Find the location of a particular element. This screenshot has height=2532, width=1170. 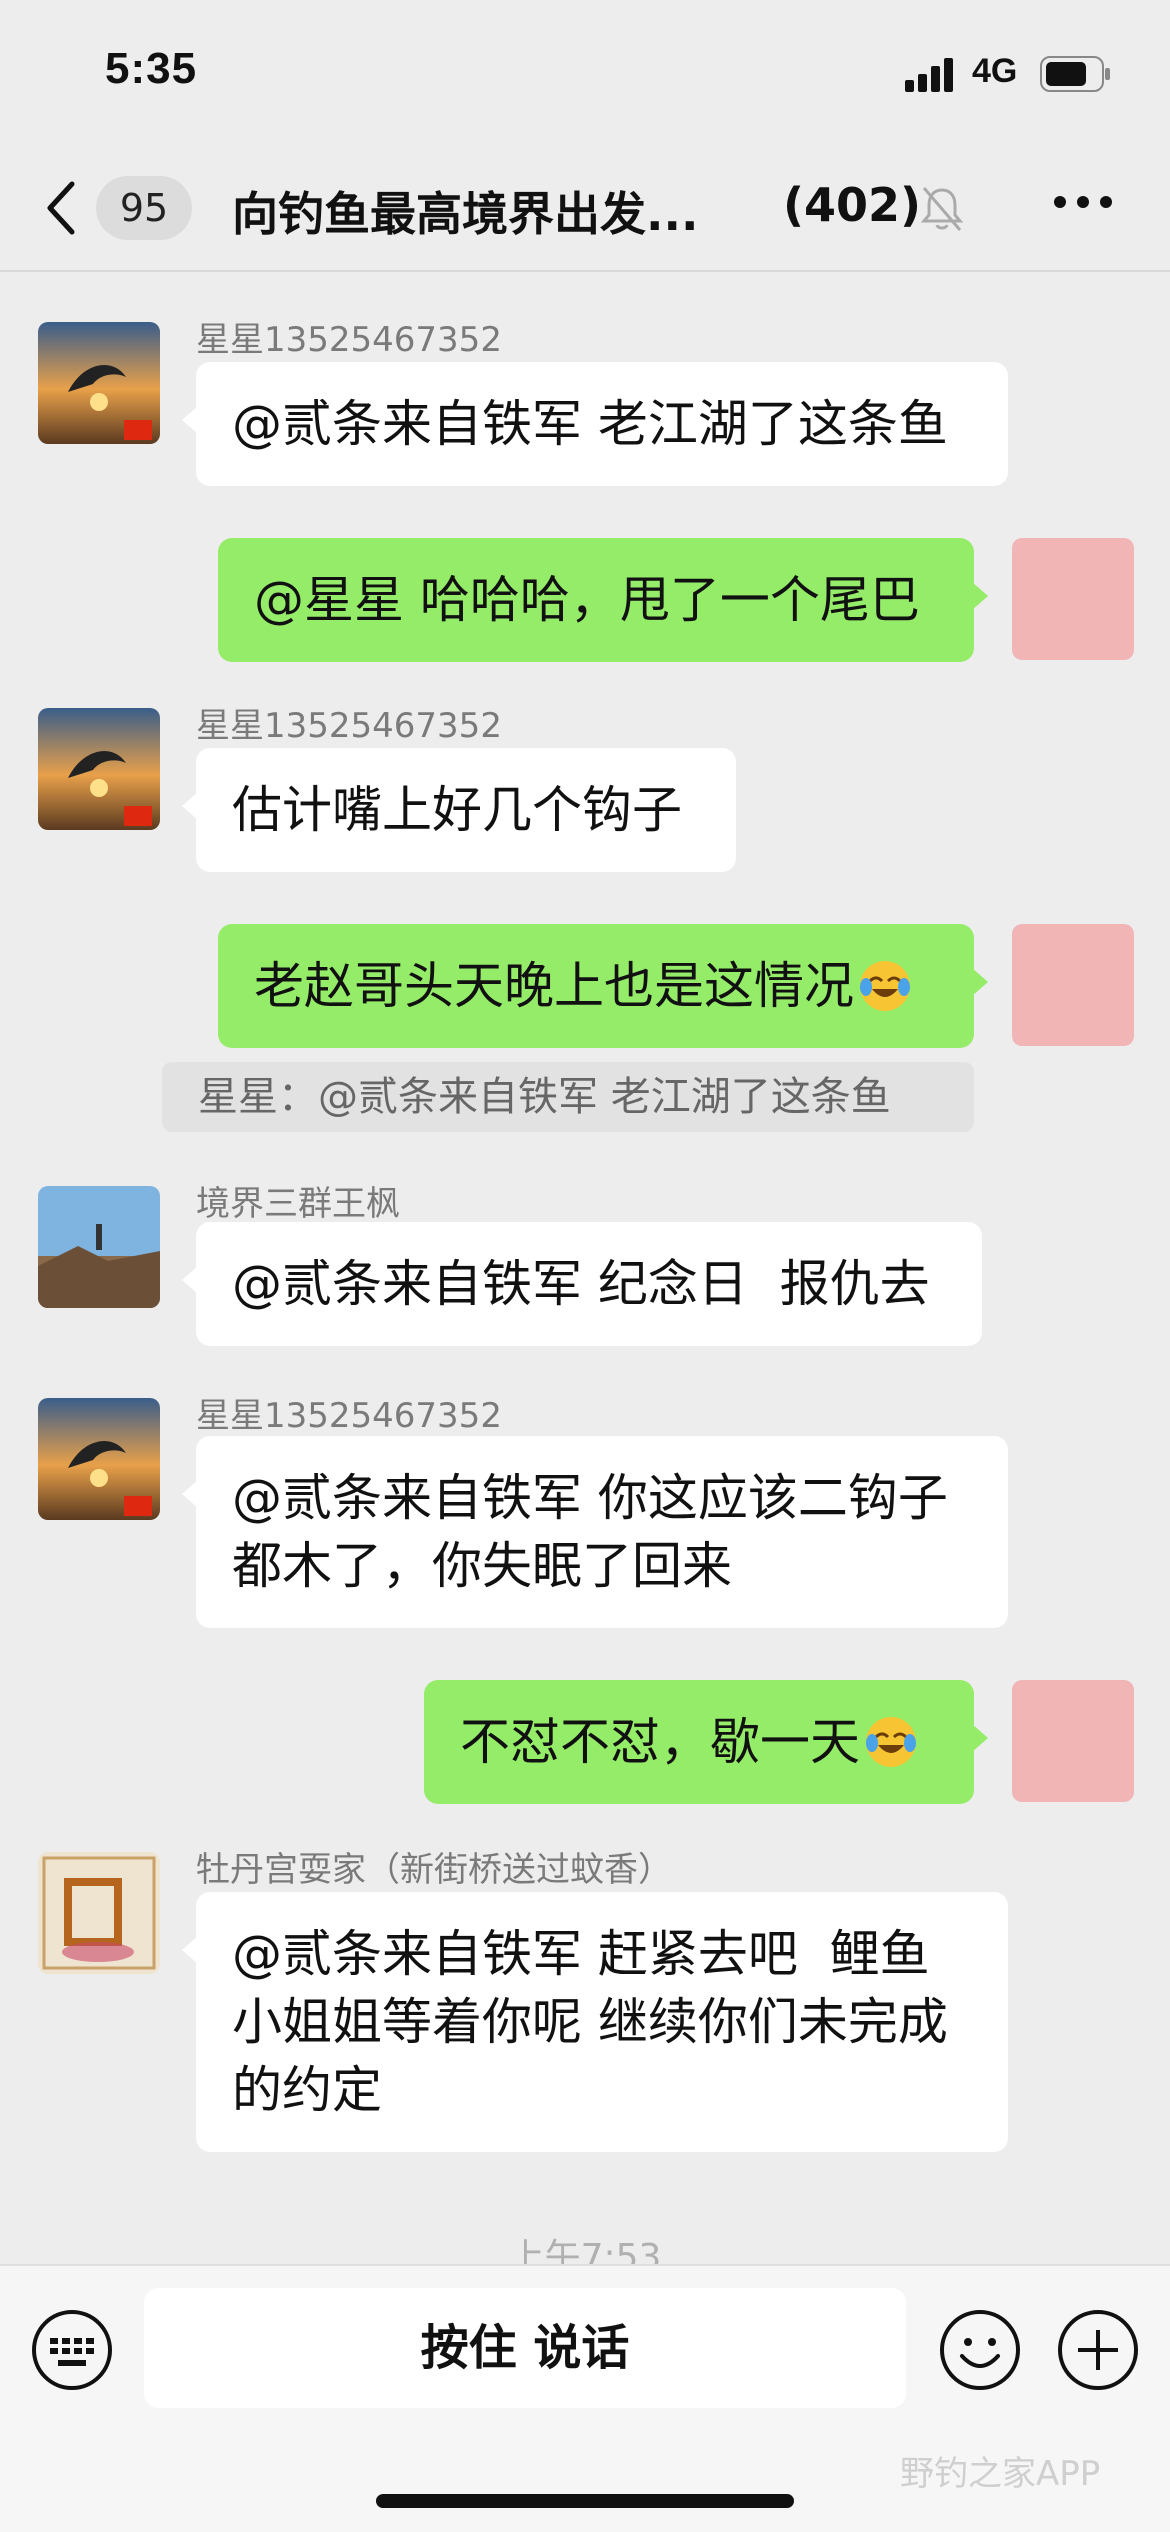

add-icon is located at coordinates (1098, 2350).